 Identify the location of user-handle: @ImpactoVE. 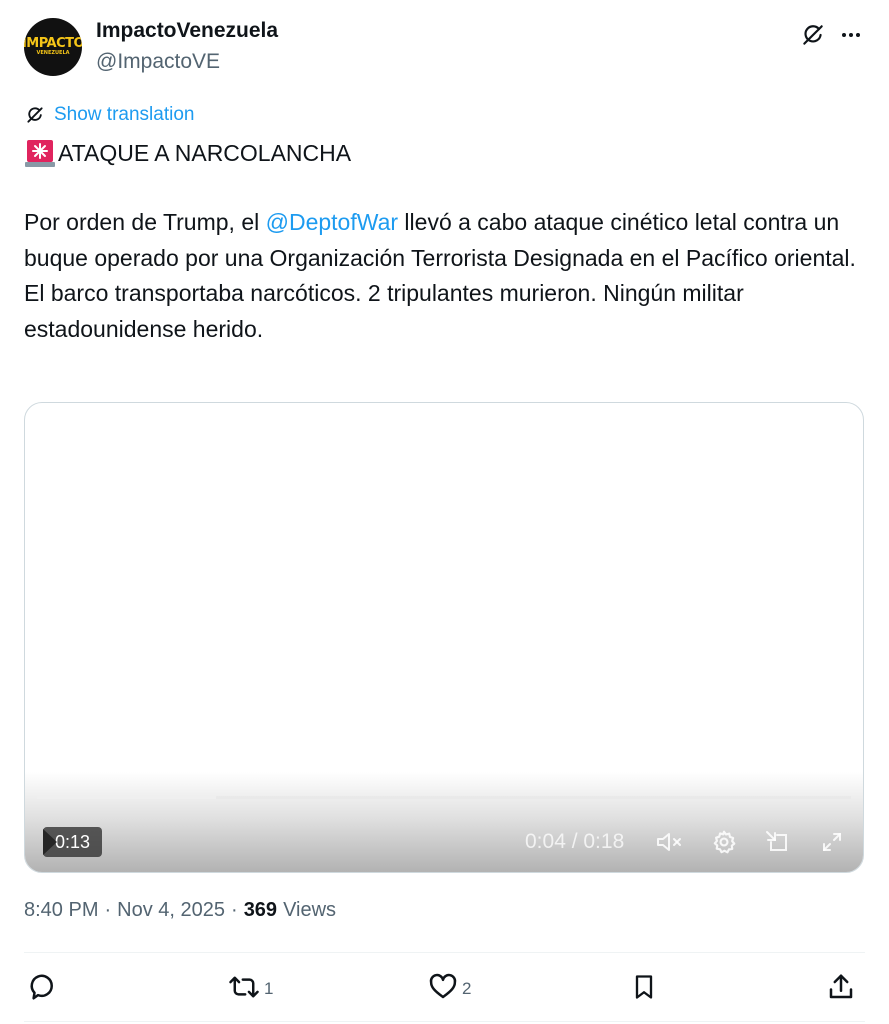
(158, 62).